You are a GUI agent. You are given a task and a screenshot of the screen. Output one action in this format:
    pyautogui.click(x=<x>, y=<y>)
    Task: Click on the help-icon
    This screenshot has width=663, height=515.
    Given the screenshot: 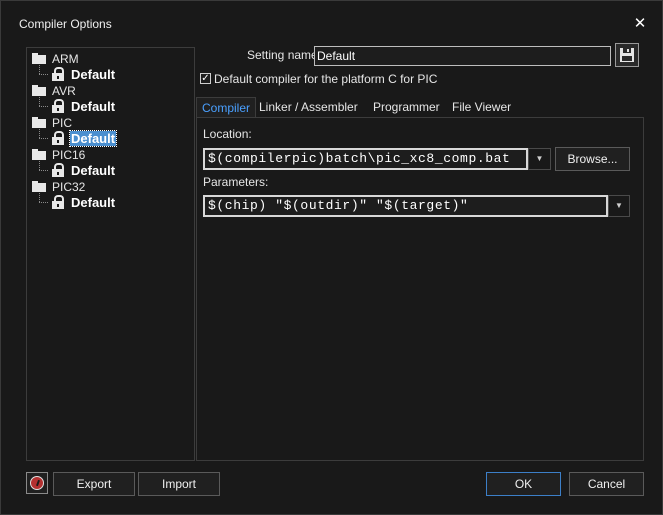 What is the action you would take?
    pyautogui.click(x=37, y=483)
    